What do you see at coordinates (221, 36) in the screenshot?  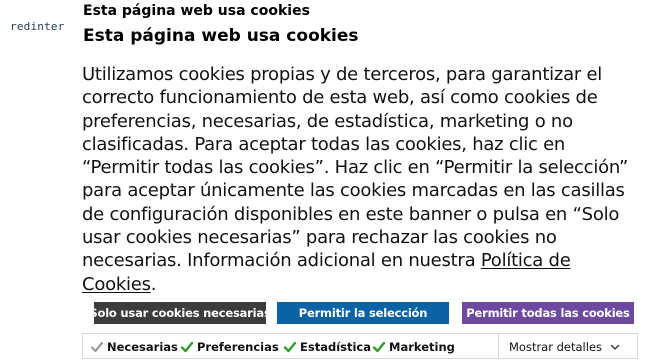 I see `banner-title: Esta página web usa cookies` at bounding box center [221, 36].